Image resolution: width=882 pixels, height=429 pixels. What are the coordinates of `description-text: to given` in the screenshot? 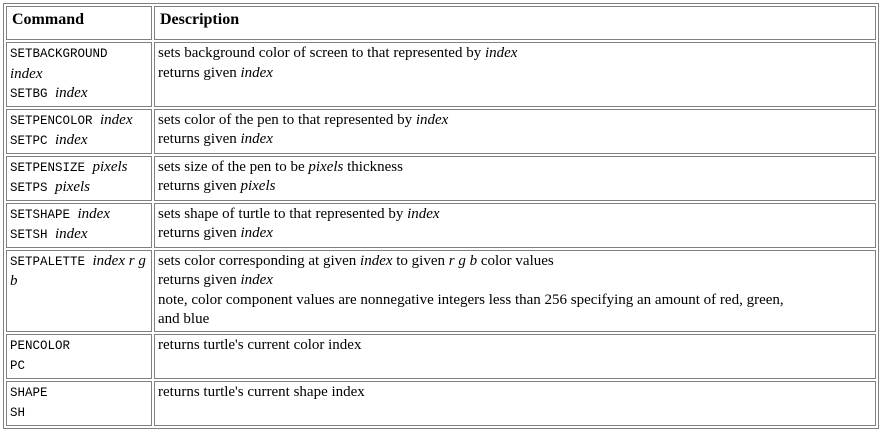 It's located at (420, 260).